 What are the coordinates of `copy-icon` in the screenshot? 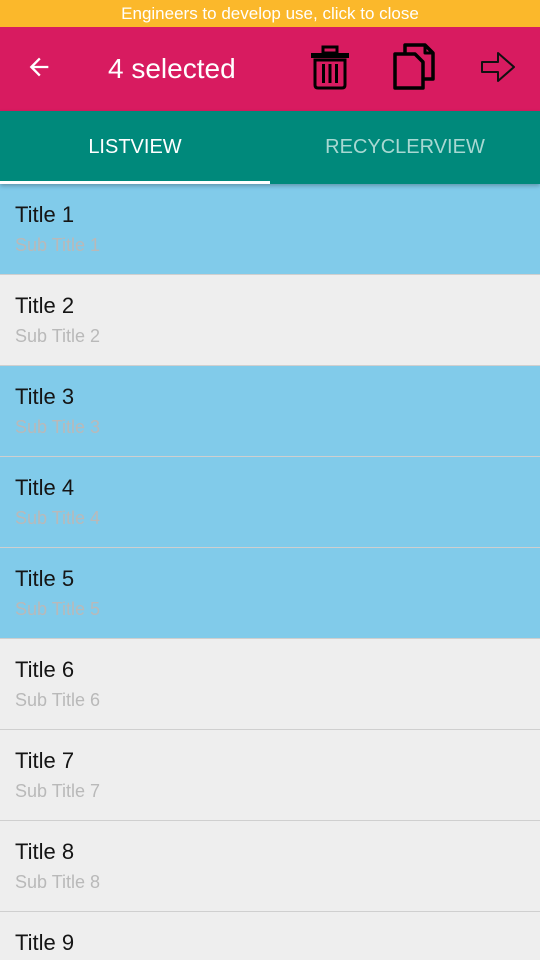 It's located at (414, 69).